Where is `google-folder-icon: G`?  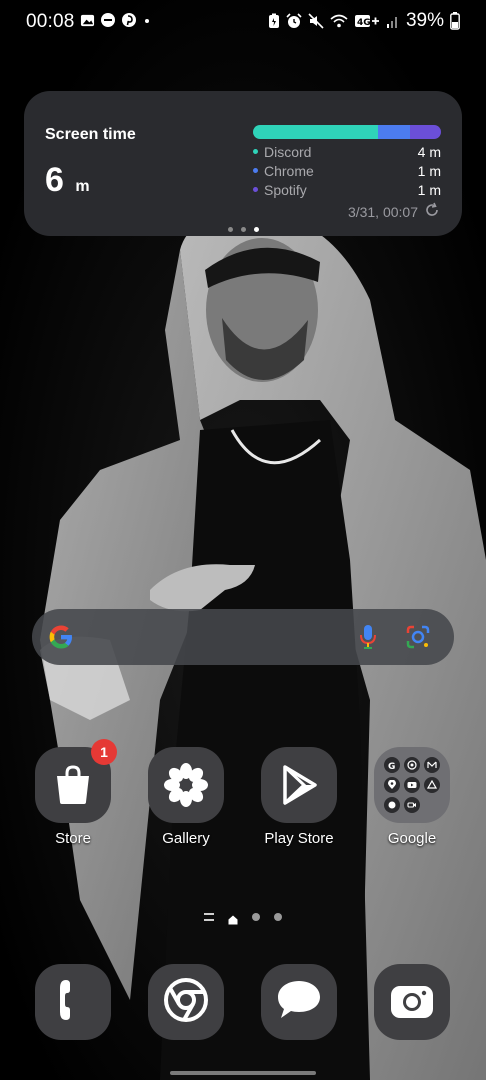
google-folder-icon: G is located at coordinates (412, 785).